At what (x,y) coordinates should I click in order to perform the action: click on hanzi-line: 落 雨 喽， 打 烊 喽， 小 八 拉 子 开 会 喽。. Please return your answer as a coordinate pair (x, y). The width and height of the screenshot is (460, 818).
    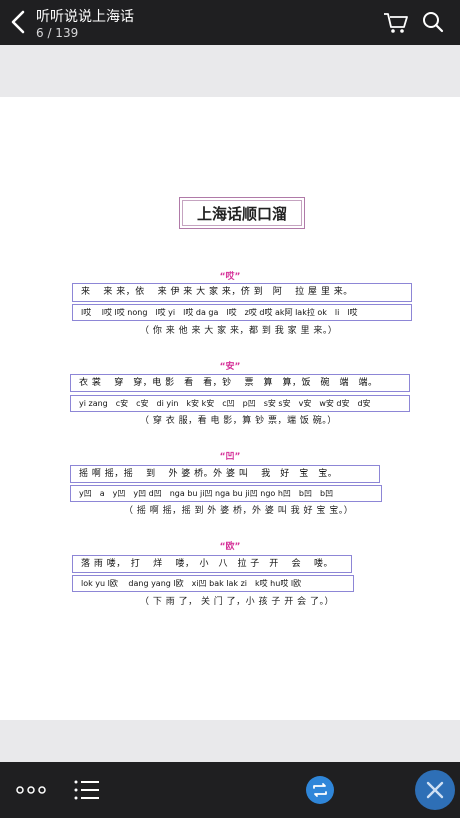
    Looking at the image, I should click on (212, 564).